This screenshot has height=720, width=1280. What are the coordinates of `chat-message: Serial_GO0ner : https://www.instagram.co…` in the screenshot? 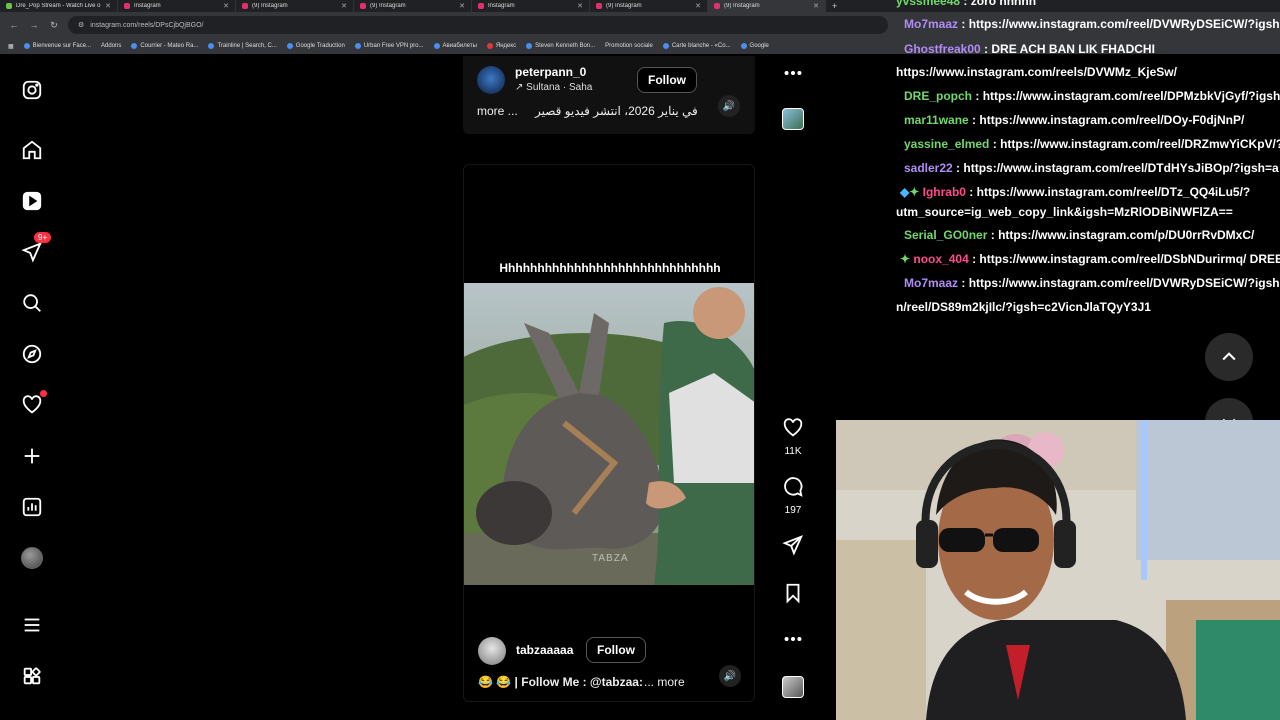 It's located at (1079, 235).